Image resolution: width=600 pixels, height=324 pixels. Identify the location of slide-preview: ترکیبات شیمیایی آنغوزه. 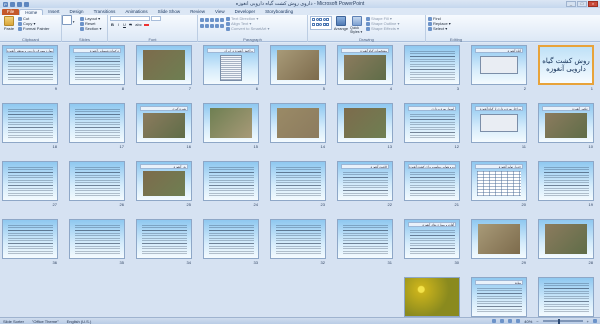
(97, 65).